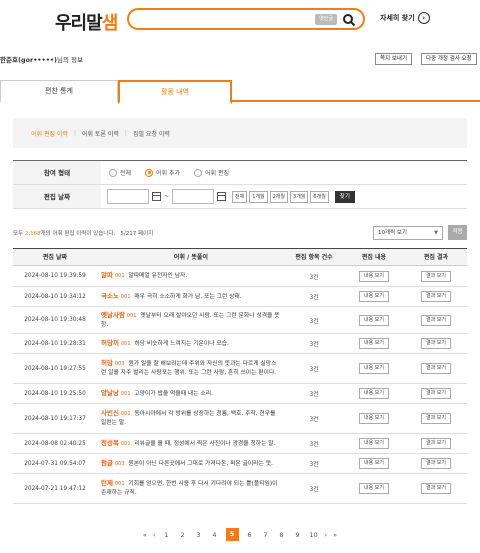 This screenshot has width=480, height=553. Describe the element at coordinates (319, 196) in the screenshot. I see `period-6m-button: 6개월` at that location.